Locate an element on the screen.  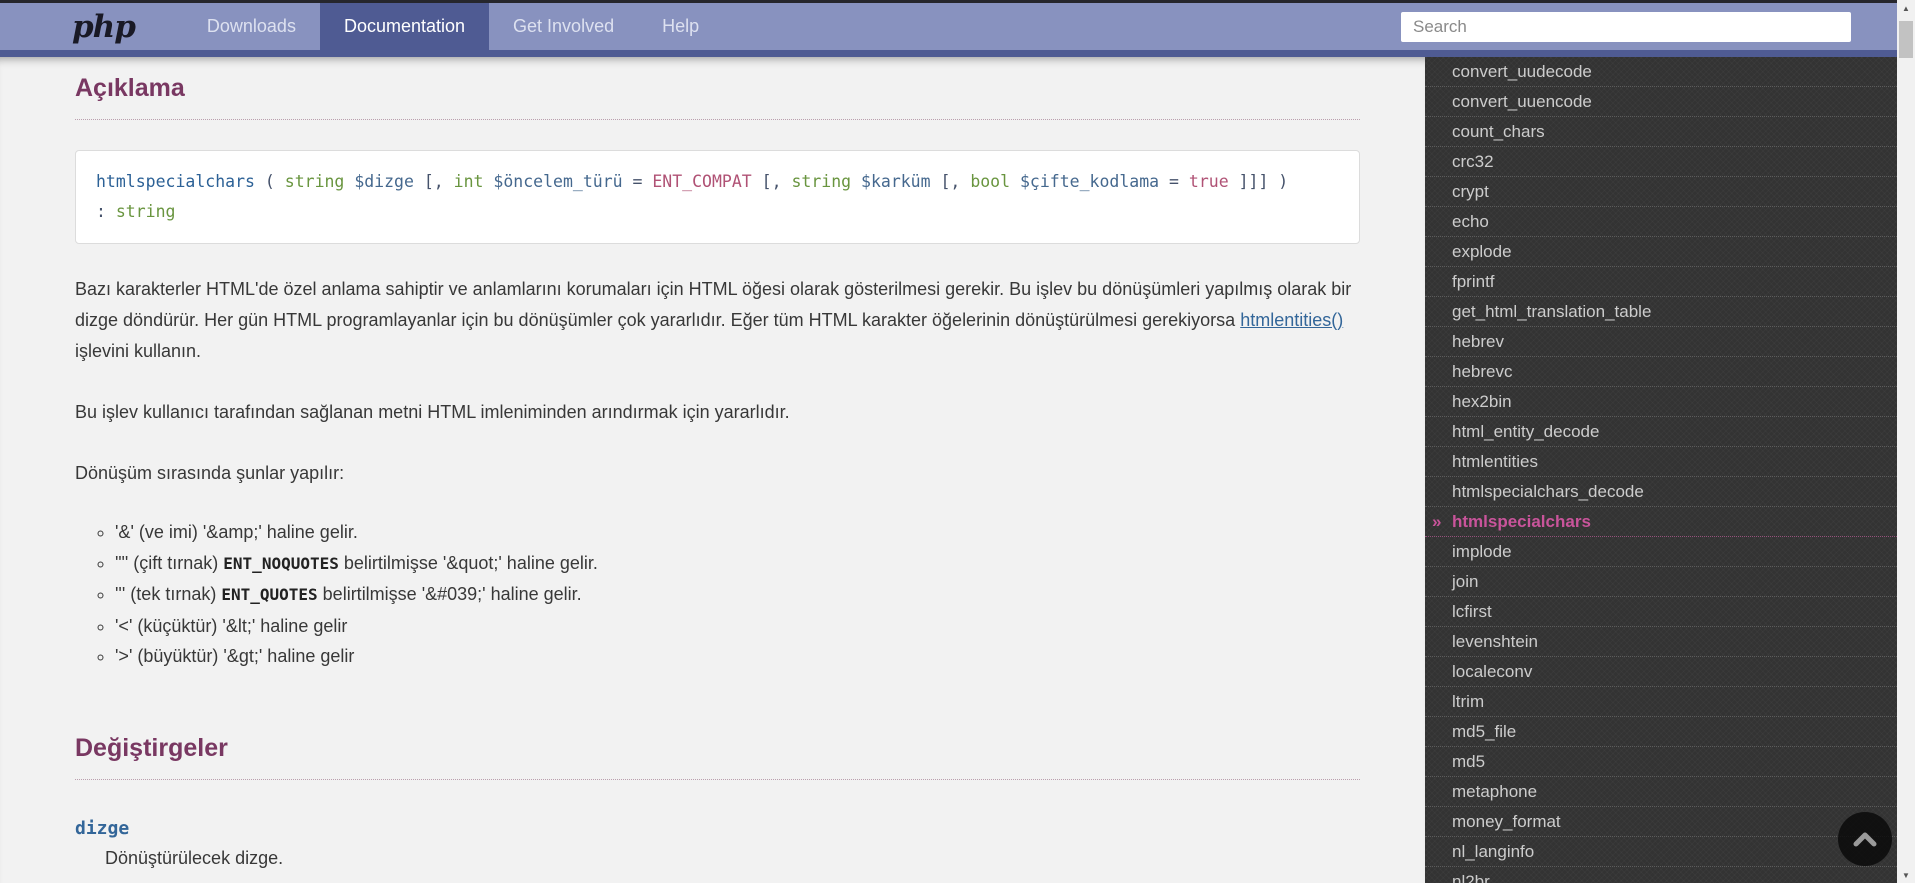
signature-token-plain: : is located at coordinates (106, 211).